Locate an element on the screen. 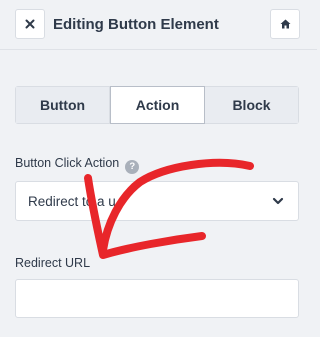 Image resolution: width=320 pixels, height=337 pixels. panel-title: Editing Button Element is located at coordinates (136, 24).